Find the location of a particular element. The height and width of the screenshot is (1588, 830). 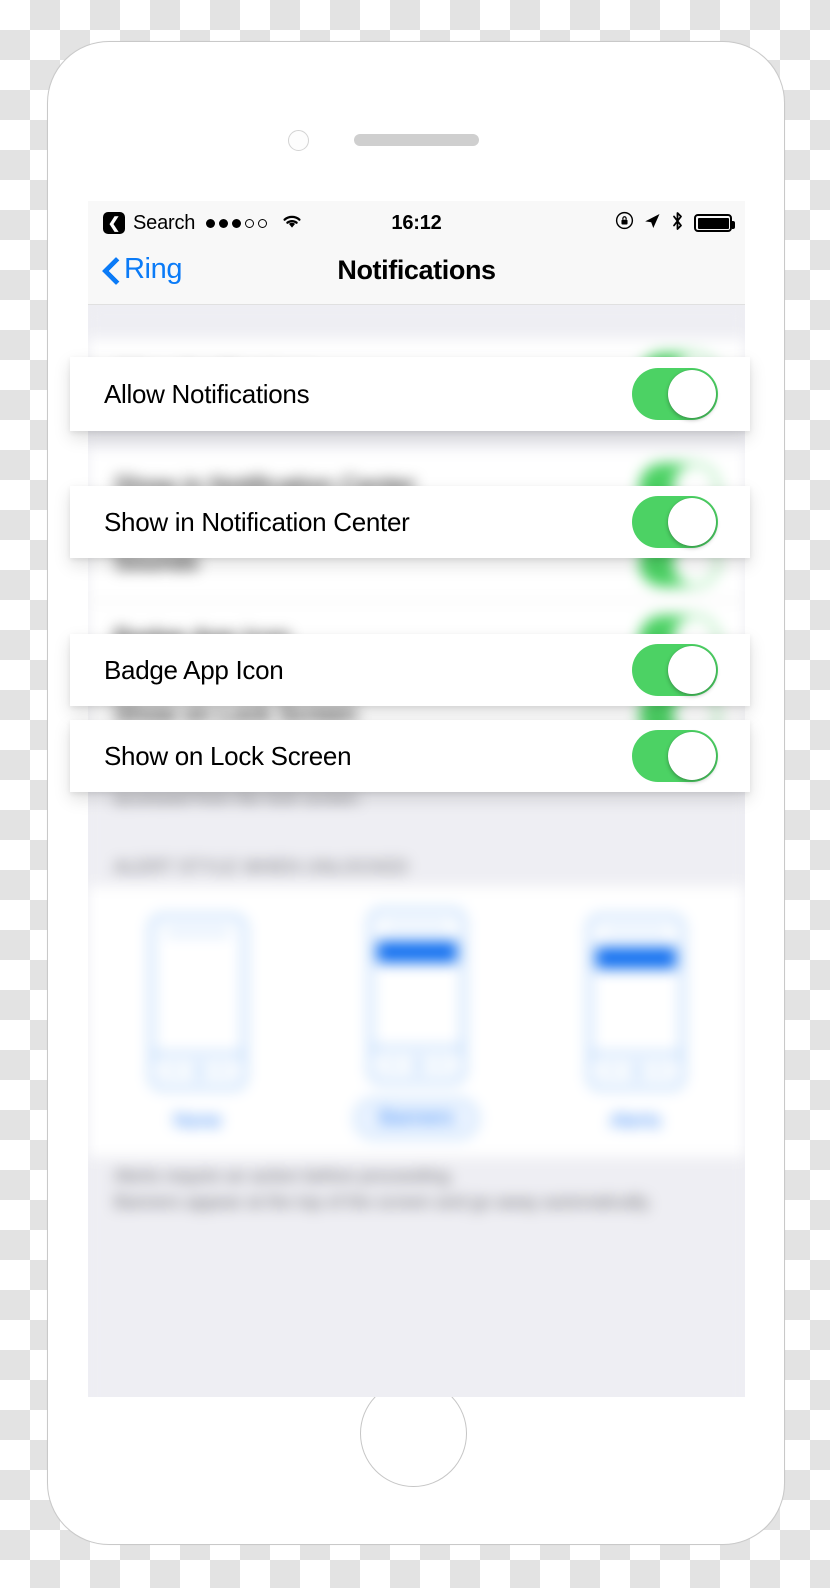

page-title: Notifications is located at coordinates (416, 270).